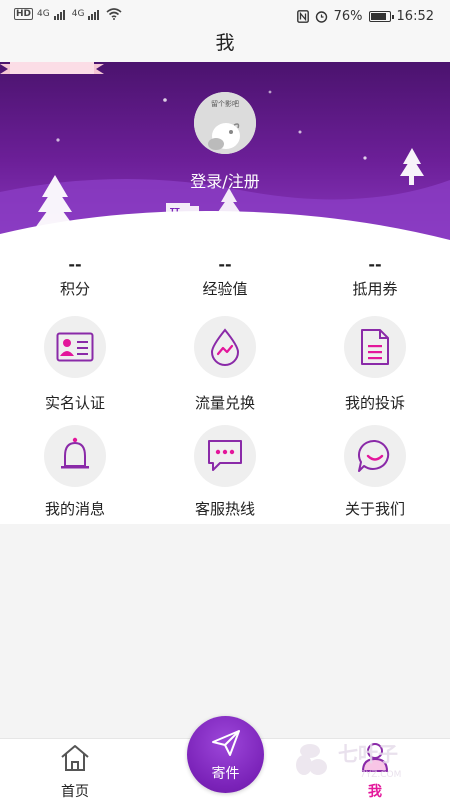 The image size is (450, 800). I want to click on battery-percent: 76%, so click(348, 16).